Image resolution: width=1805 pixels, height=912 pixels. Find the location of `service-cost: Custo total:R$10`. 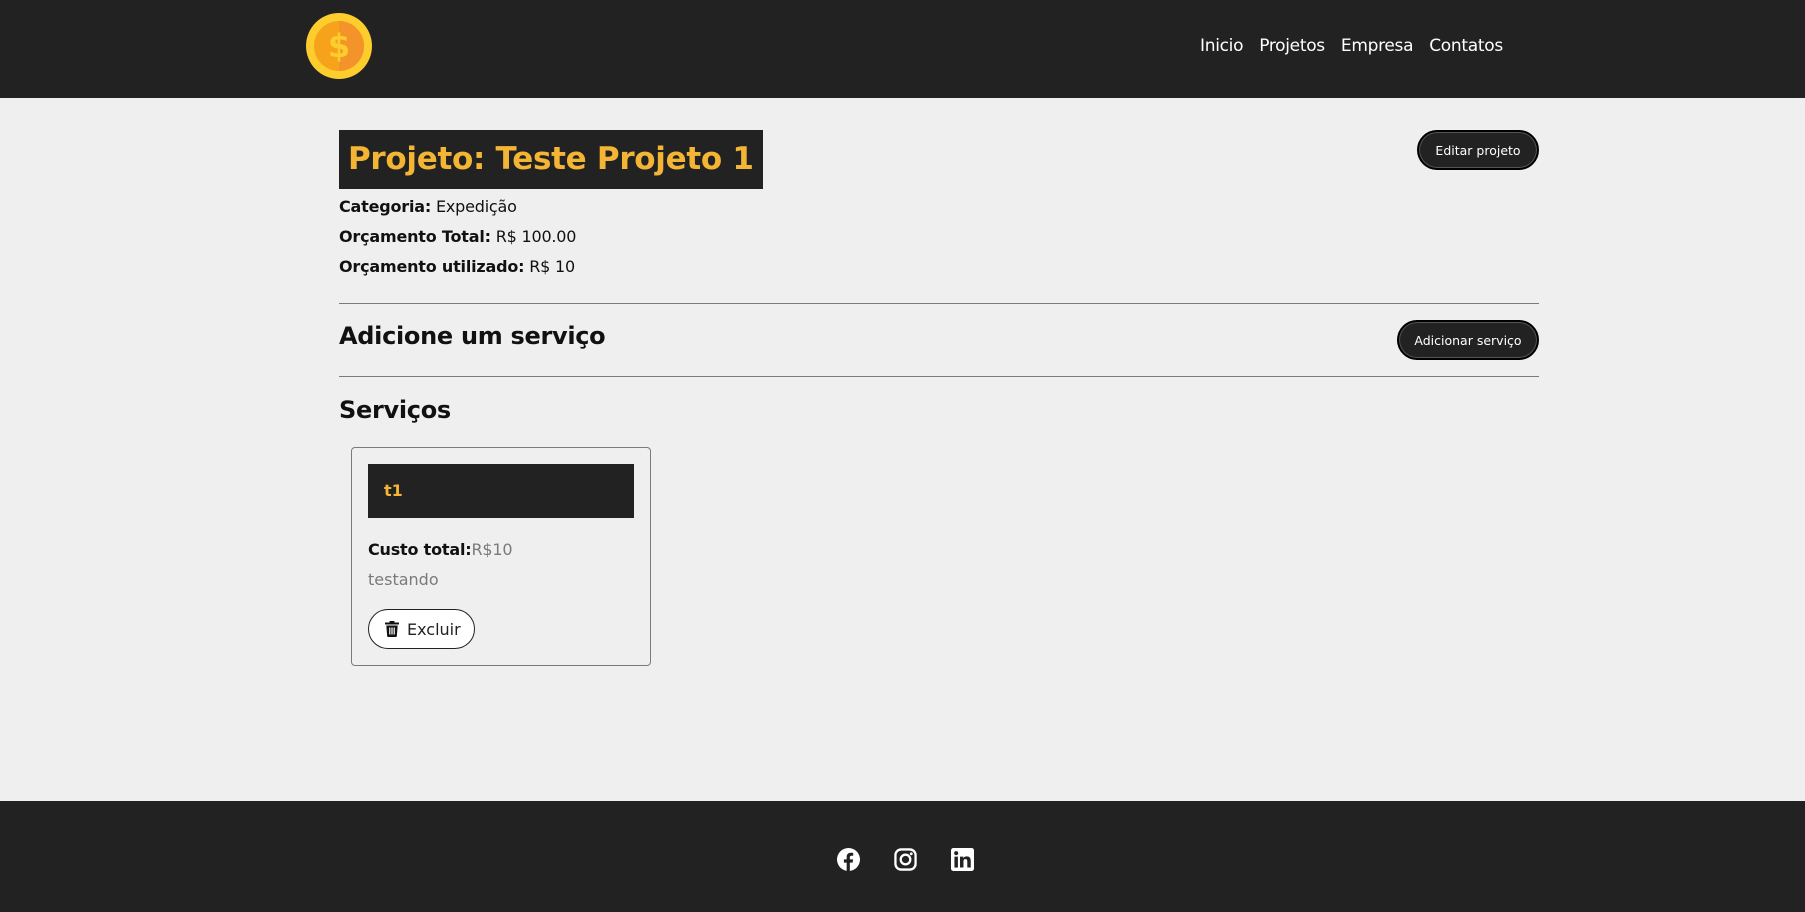

service-cost: Custo total:R$10 is located at coordinates (440, 549).